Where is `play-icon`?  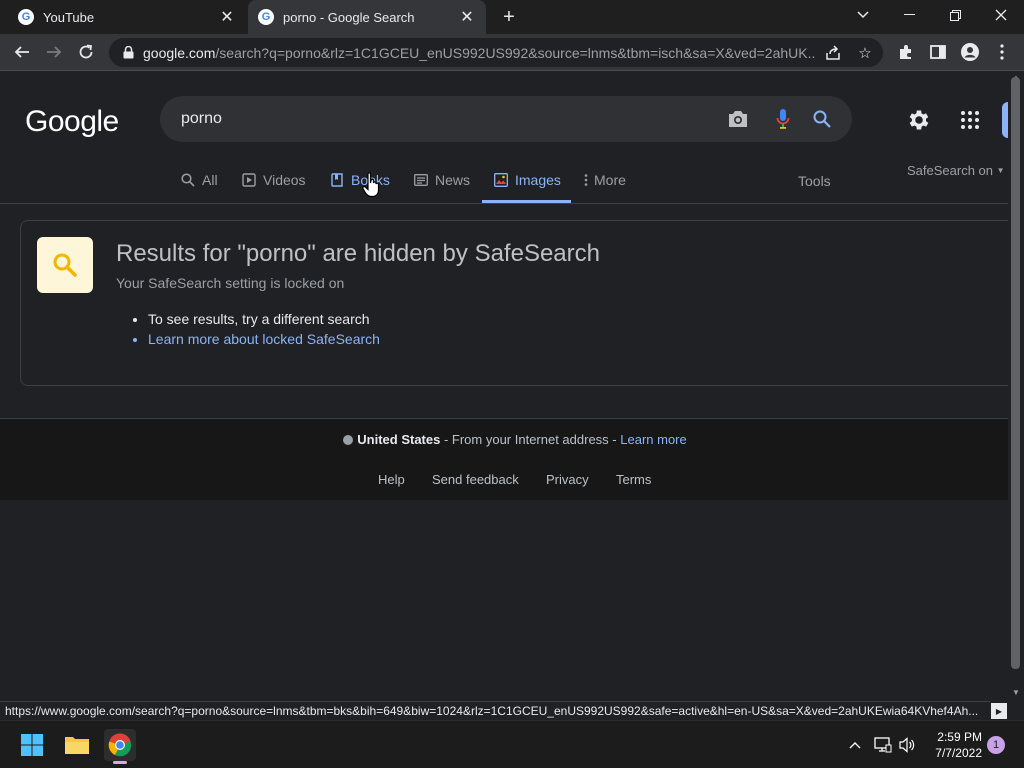
play-icon is located at coordinates (249, 180).